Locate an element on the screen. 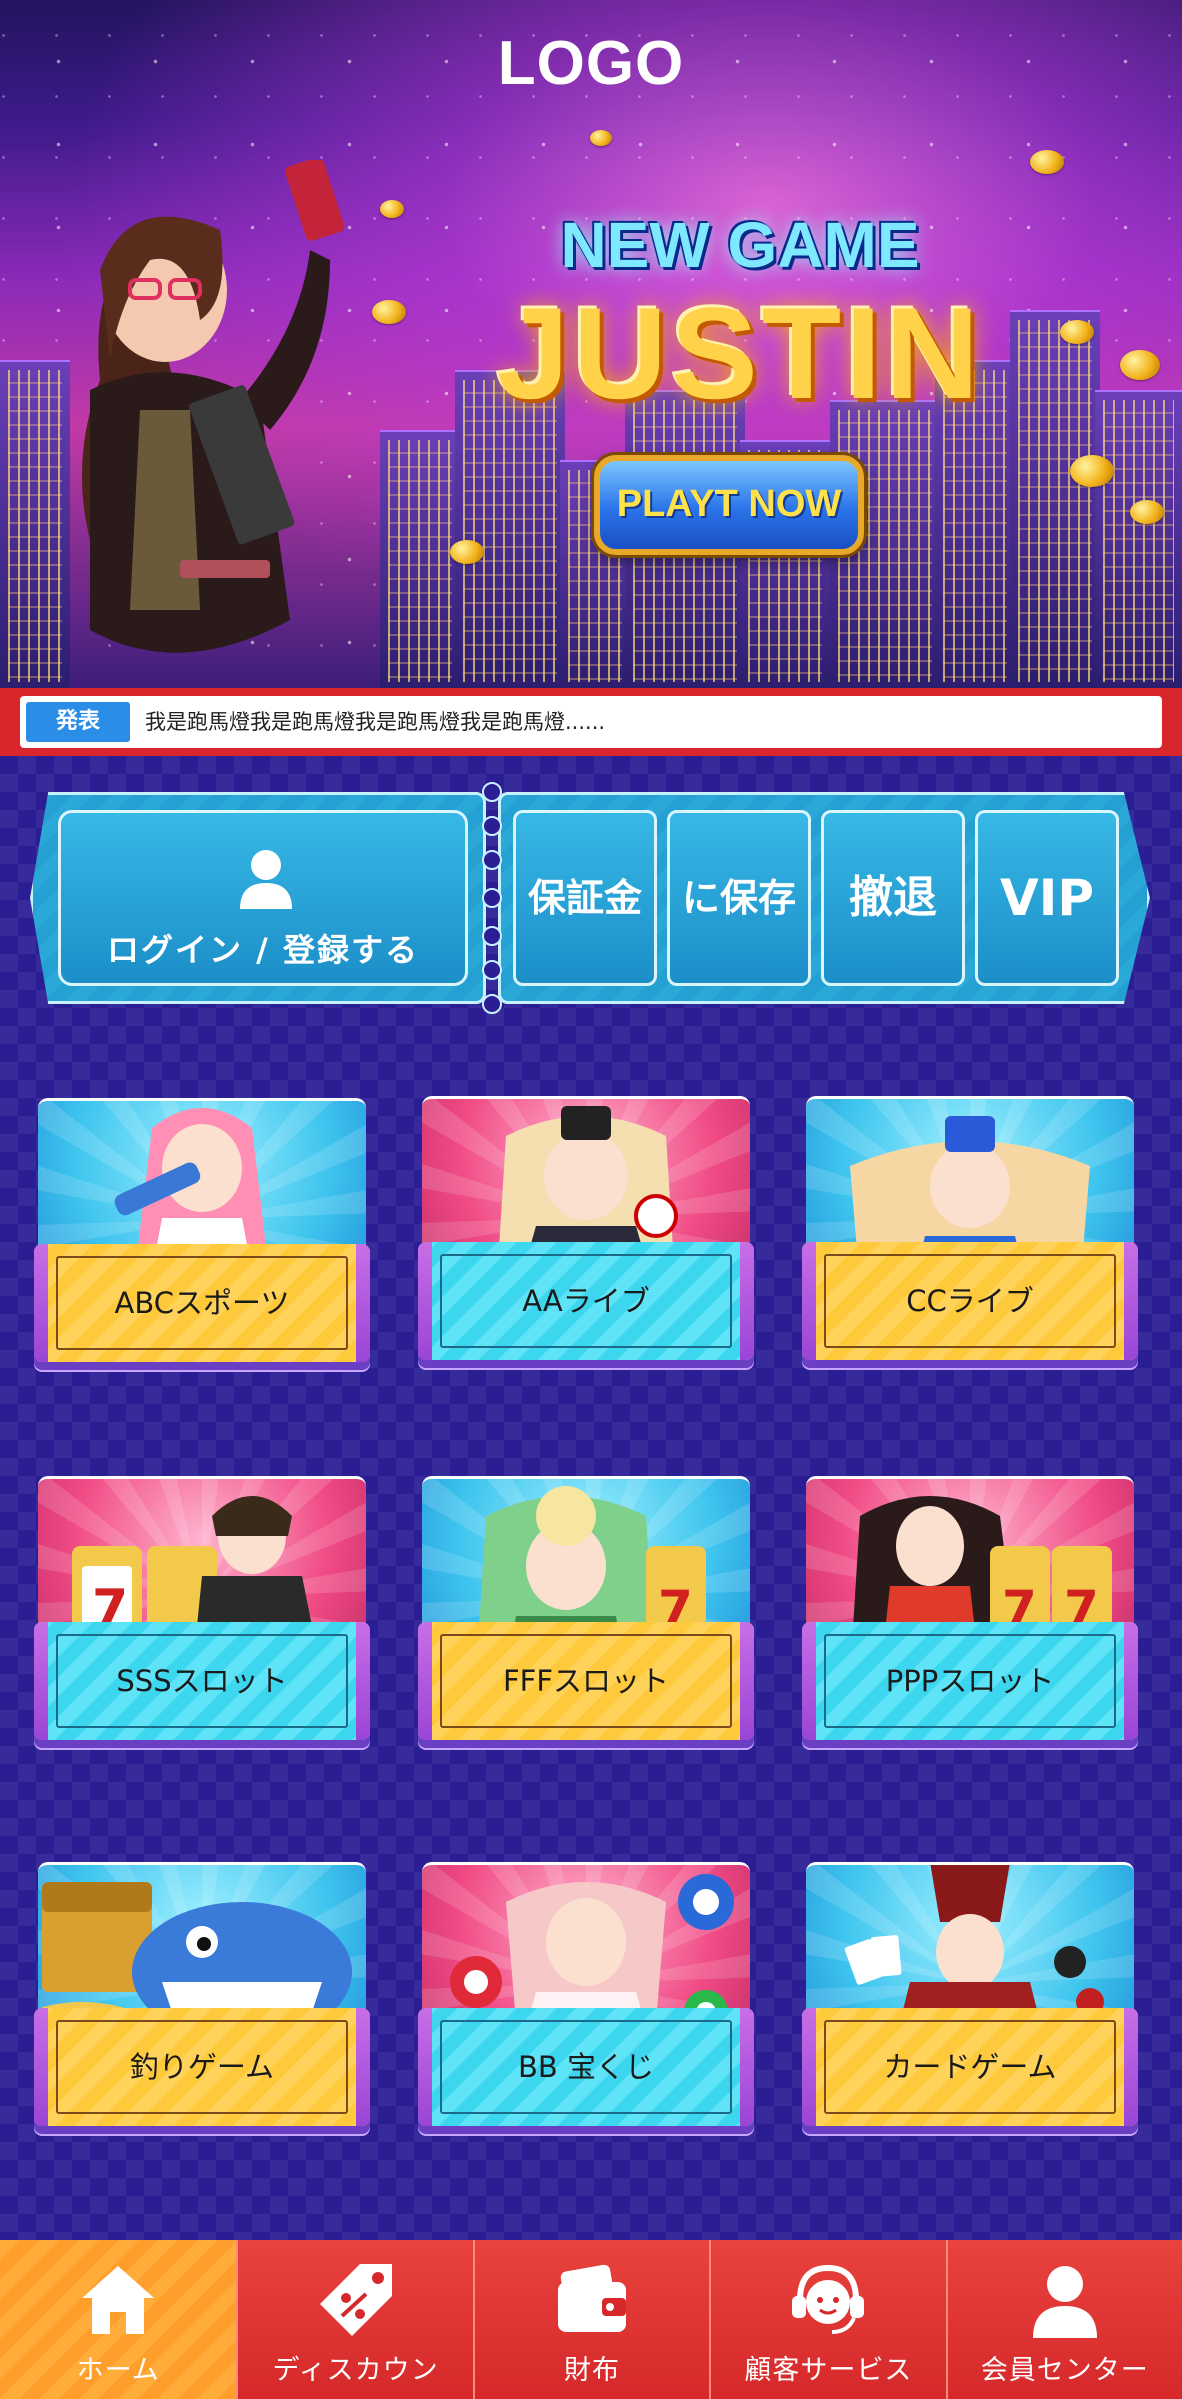 The image size is (1182, 2399). game-card-cards: カードゲーム is located at coordinates (970, 2005).